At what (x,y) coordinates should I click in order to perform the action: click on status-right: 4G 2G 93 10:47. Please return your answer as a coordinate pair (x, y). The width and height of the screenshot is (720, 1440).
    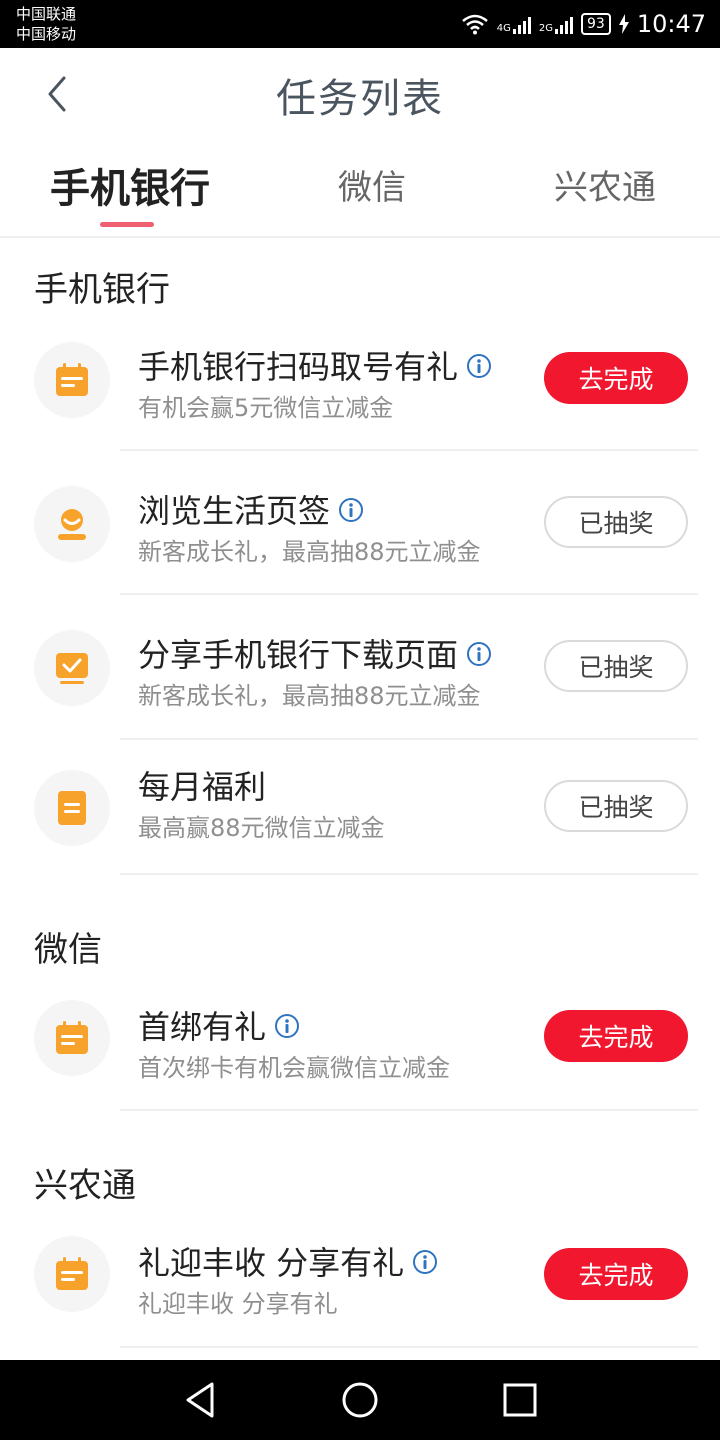
    Looking at the image, I should click on (583, 24).